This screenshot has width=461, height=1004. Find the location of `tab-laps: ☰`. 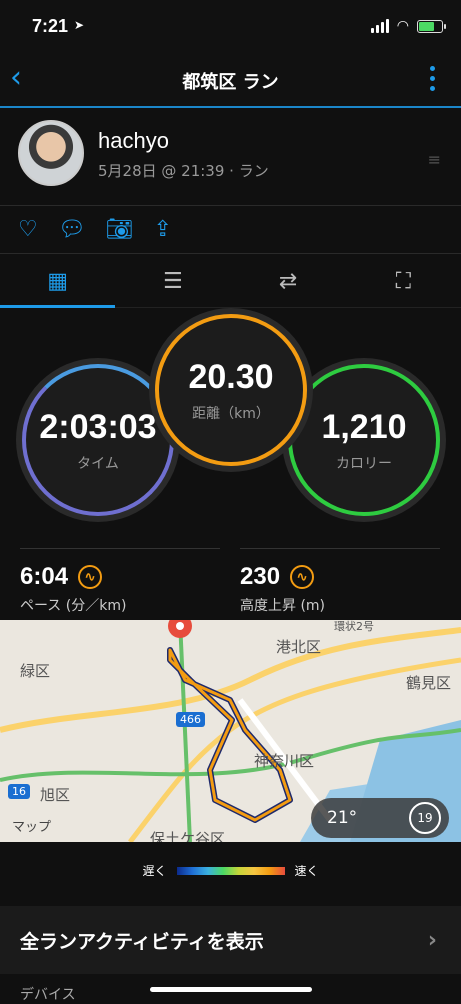

tab-laps: ☰ is located at coordinates (172, 281).